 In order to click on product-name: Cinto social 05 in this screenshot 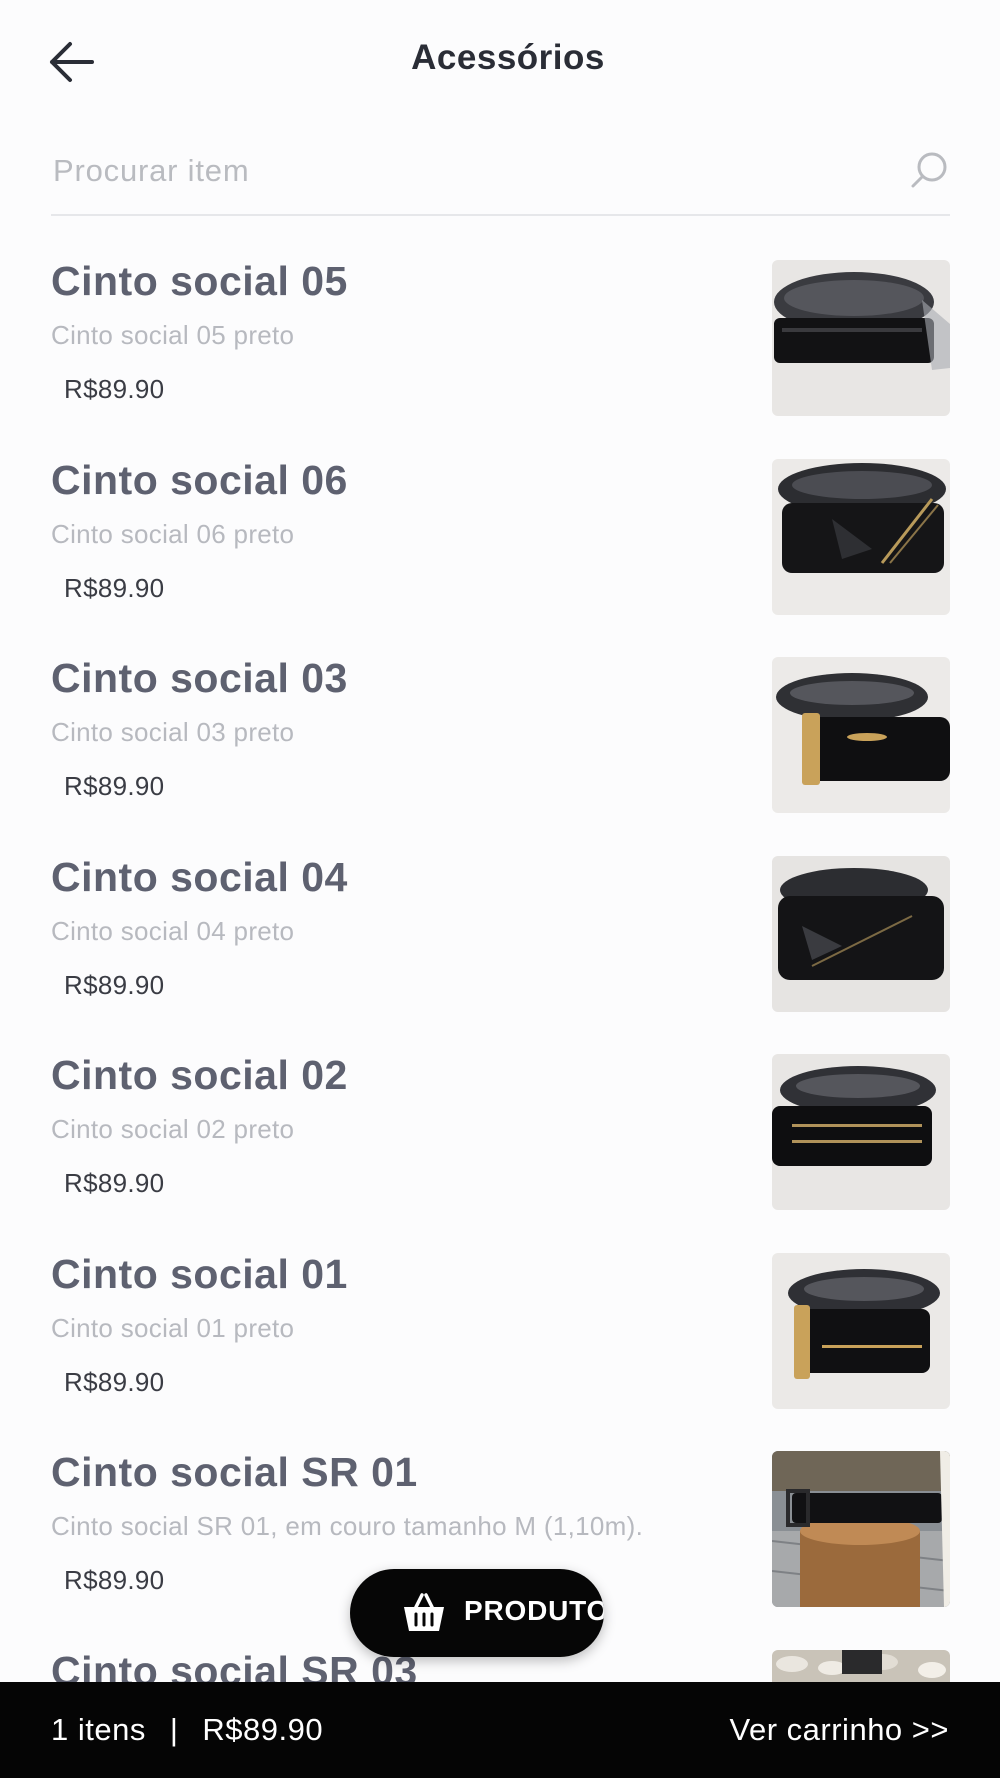, I will do `click(199, 281)`.